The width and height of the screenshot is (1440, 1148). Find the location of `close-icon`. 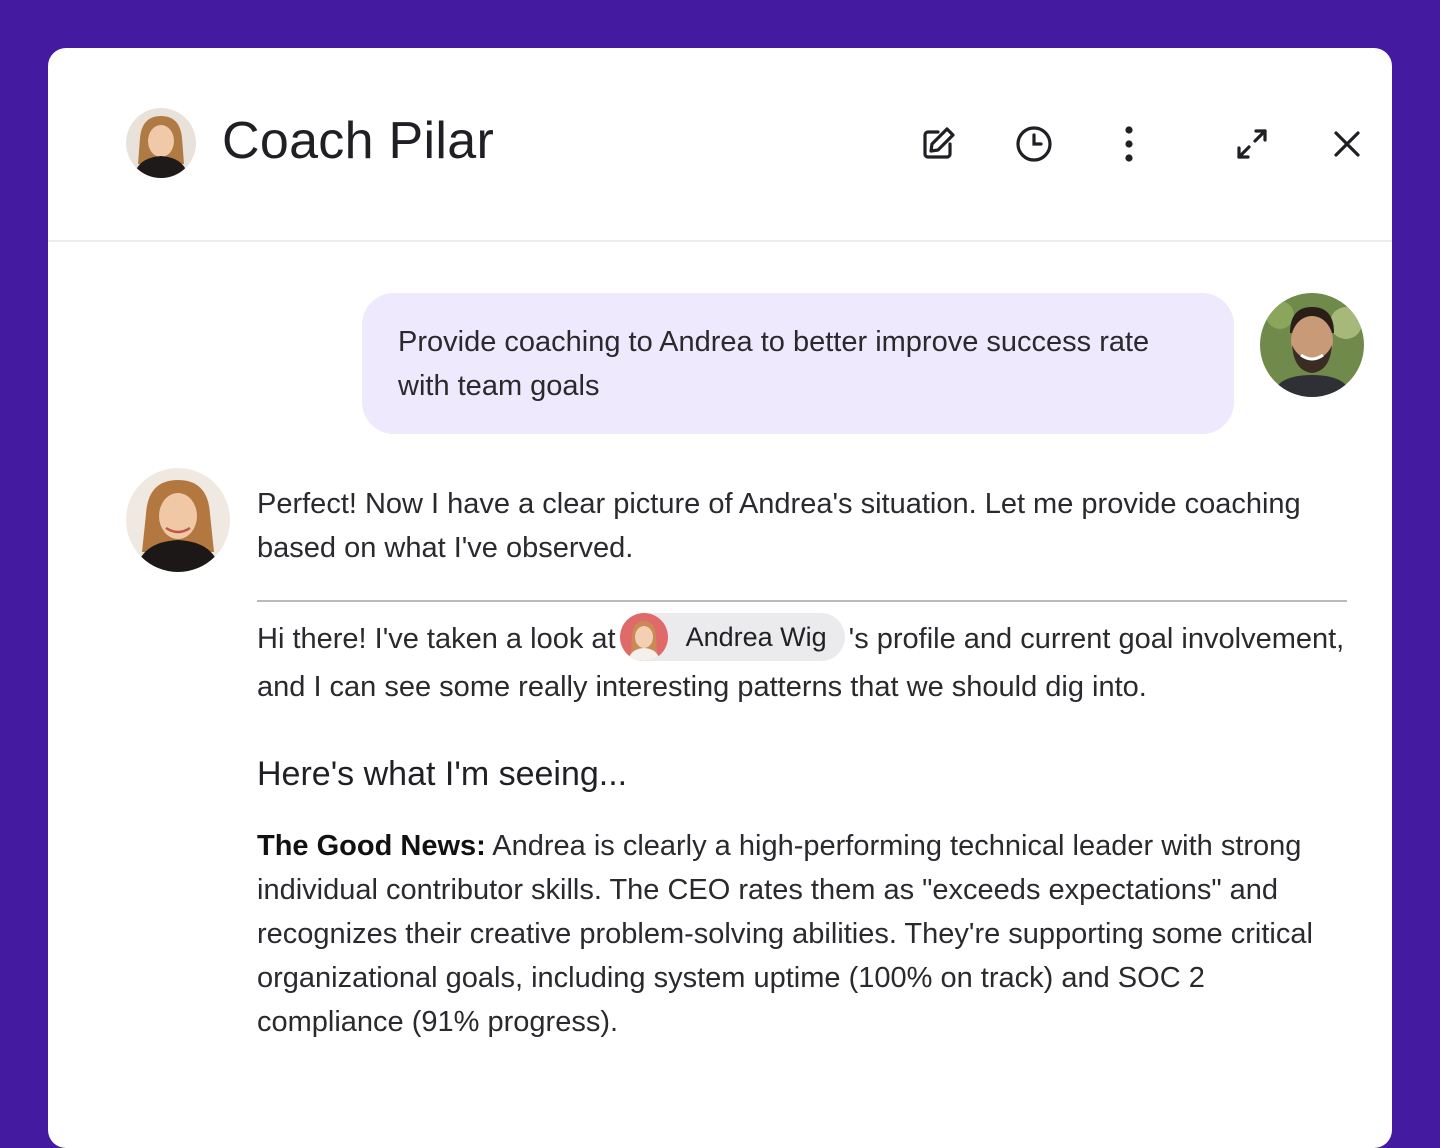

close-icon is located at coordinates (1347, 144).